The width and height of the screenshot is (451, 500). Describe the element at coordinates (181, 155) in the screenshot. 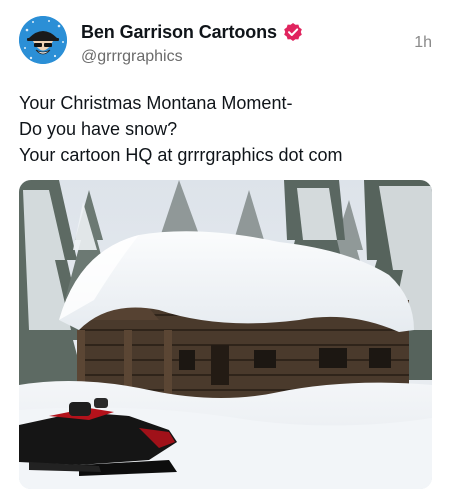

I see `post-text-line: Your cartoon HQ at grrrgraphics dot com` at that location.